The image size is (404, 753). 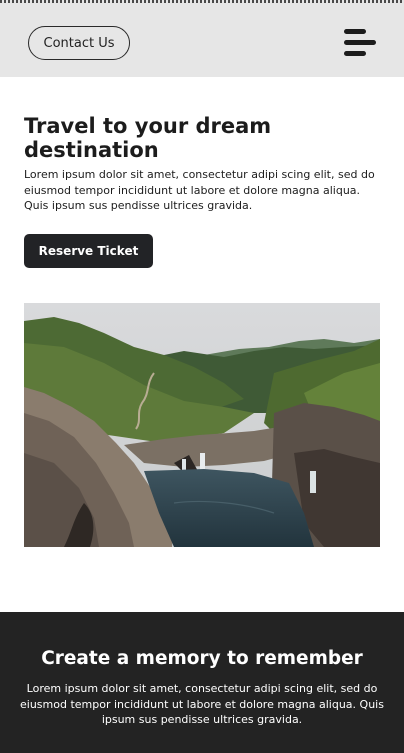 I want to click on hero-title: Travel to your dream destination, so click(x=148, y=138).